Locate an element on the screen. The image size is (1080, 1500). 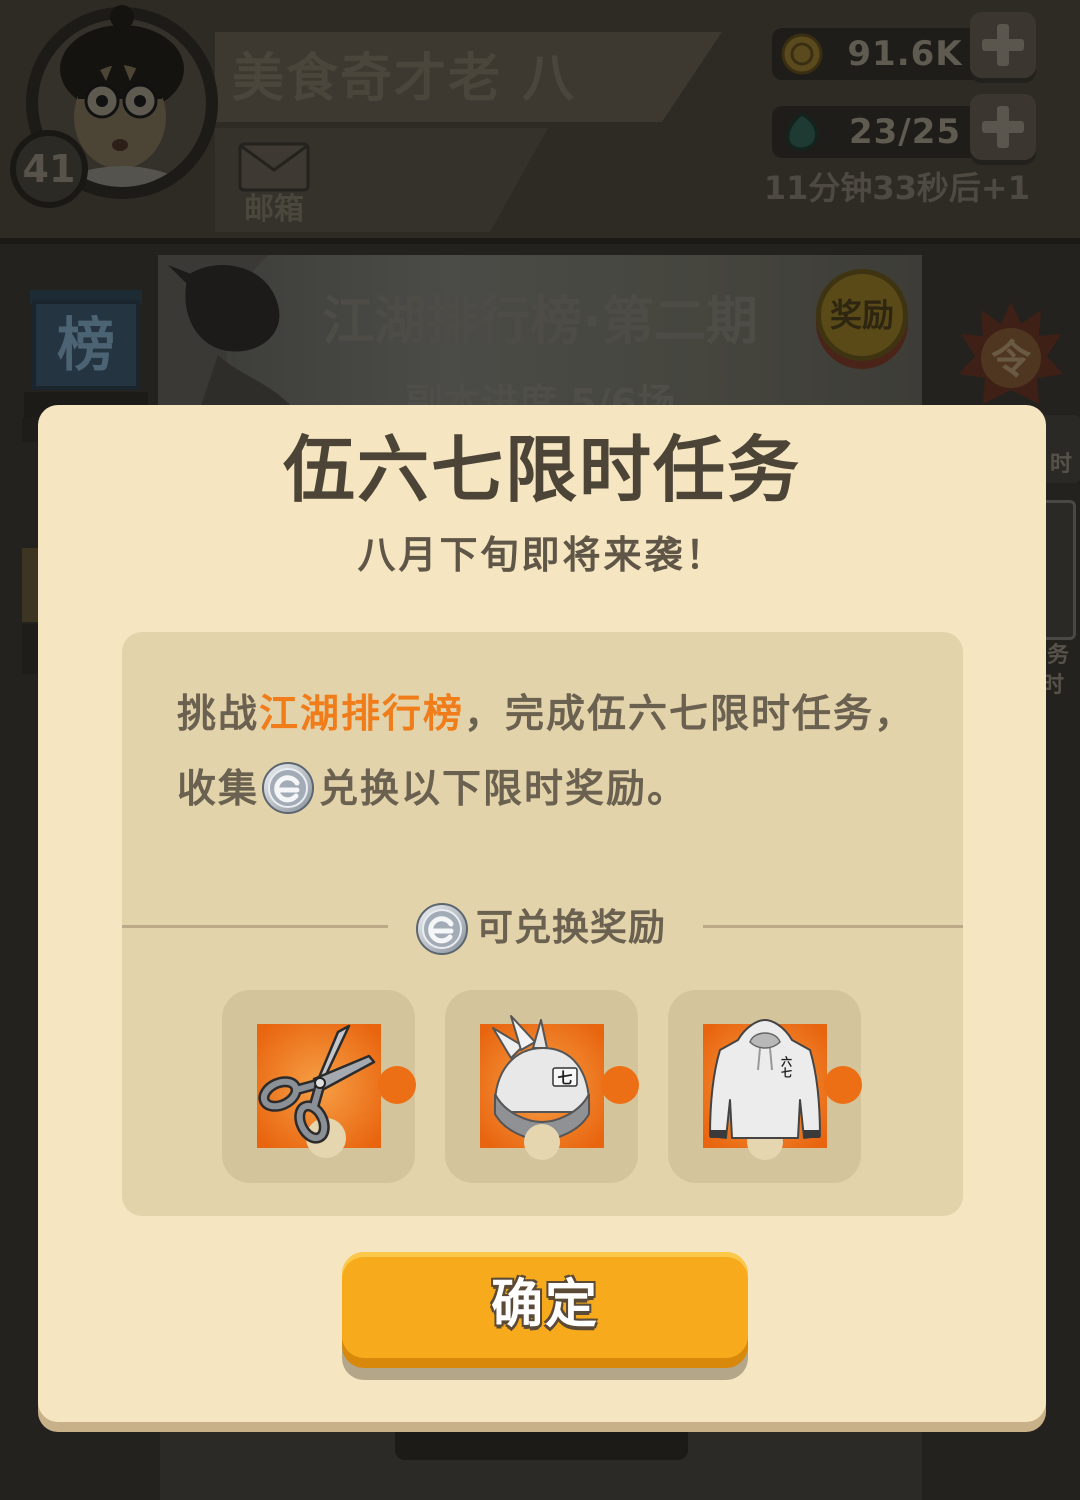
mailbox-button: 邮箱 is located at coordinates (274, 185).